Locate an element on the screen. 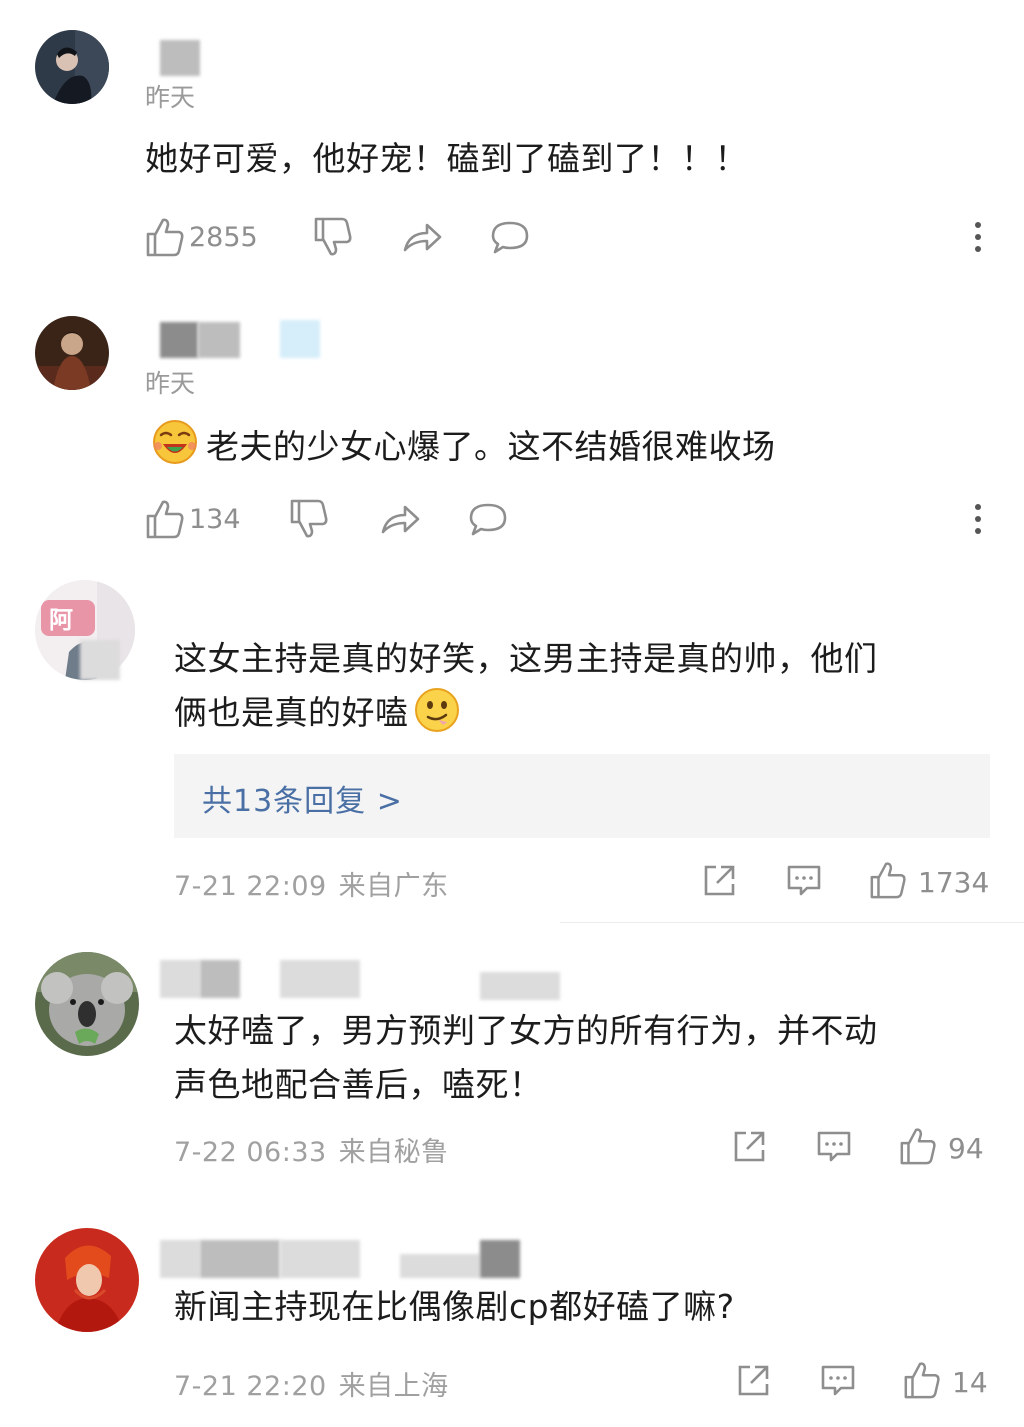  like-button: 14 is located at coordinates (945, 1382).